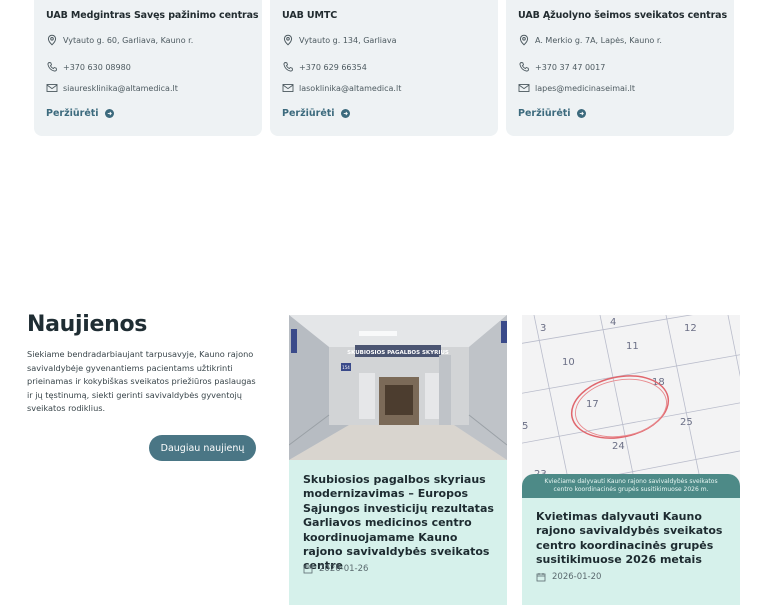 This screenshot has width=768, height=605. I want to click on more-news-button: Daugiau naujienų, so click(202, 448).